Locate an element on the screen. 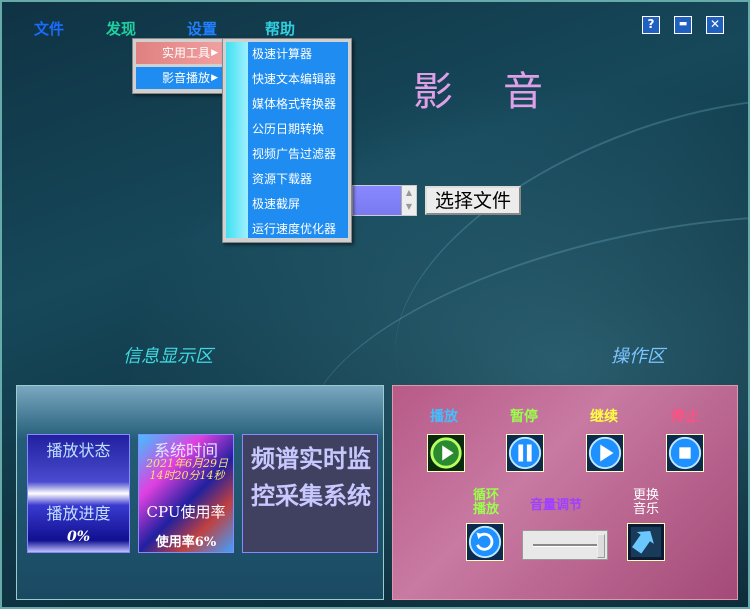 The image size is (750, 609). choose-file-button: 选择文件 is located at coordinates (473, 200).